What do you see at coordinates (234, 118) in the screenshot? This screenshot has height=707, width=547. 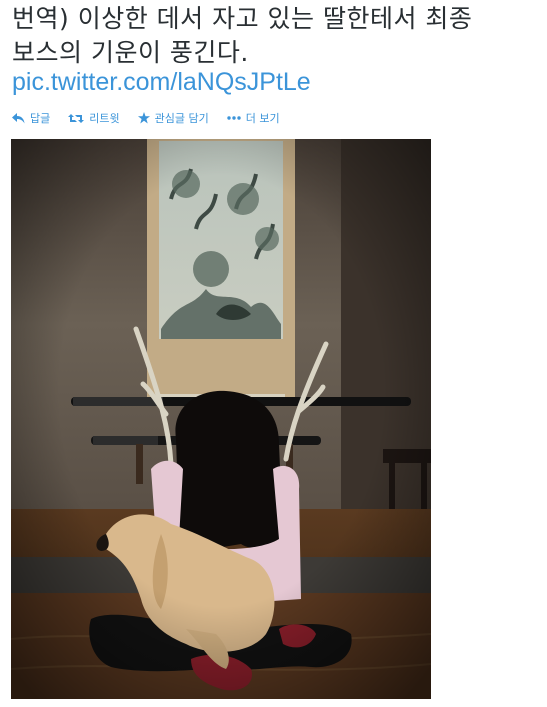 I see `more-icon` at bounding box center [234, 118].